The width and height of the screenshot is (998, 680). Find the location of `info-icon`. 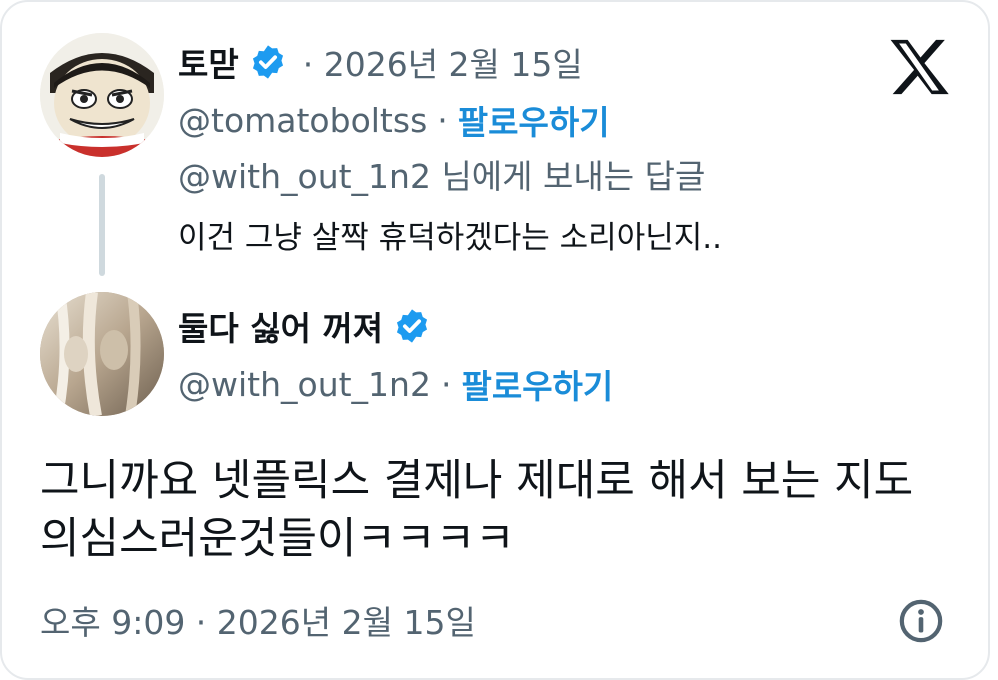

info-icon is located at coordinates (921, 621).